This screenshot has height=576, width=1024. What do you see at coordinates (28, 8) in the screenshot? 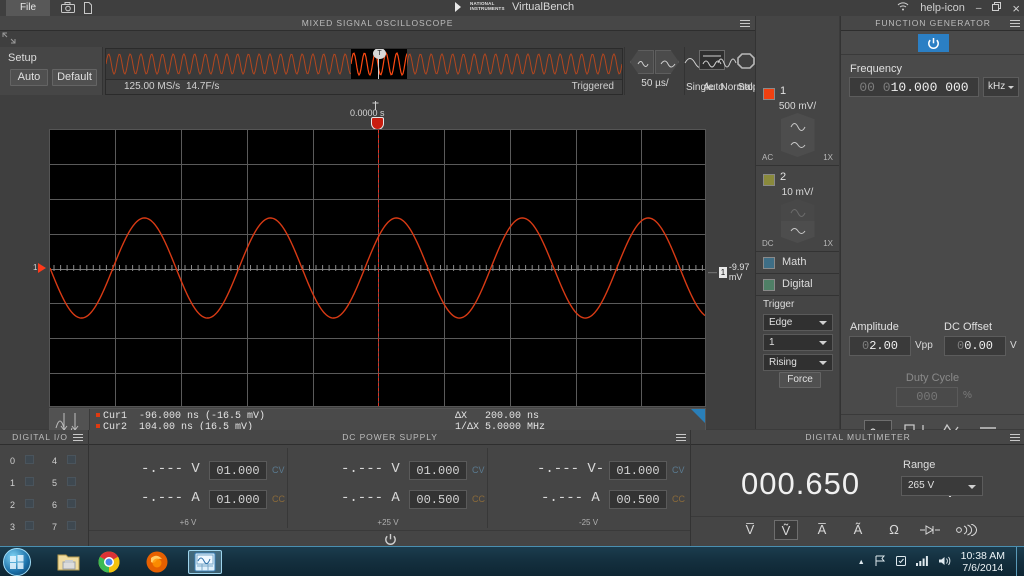
I see `file-menu-button: File` at bounding box center [28, 8].